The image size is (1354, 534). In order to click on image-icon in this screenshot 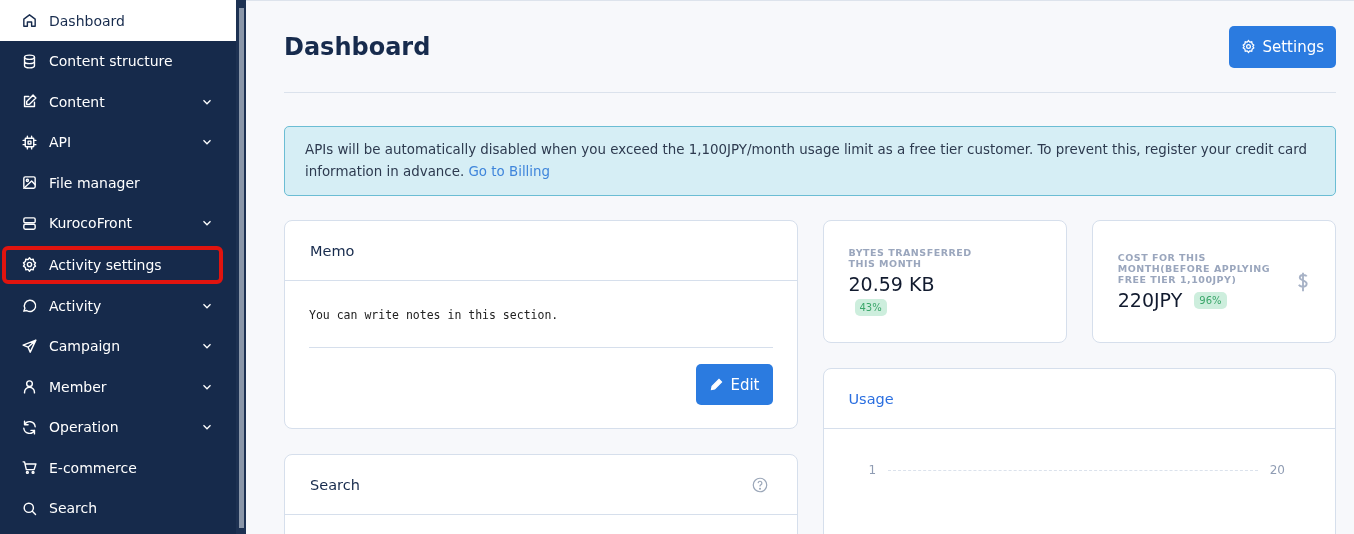, I will do `click(29, 183)`.